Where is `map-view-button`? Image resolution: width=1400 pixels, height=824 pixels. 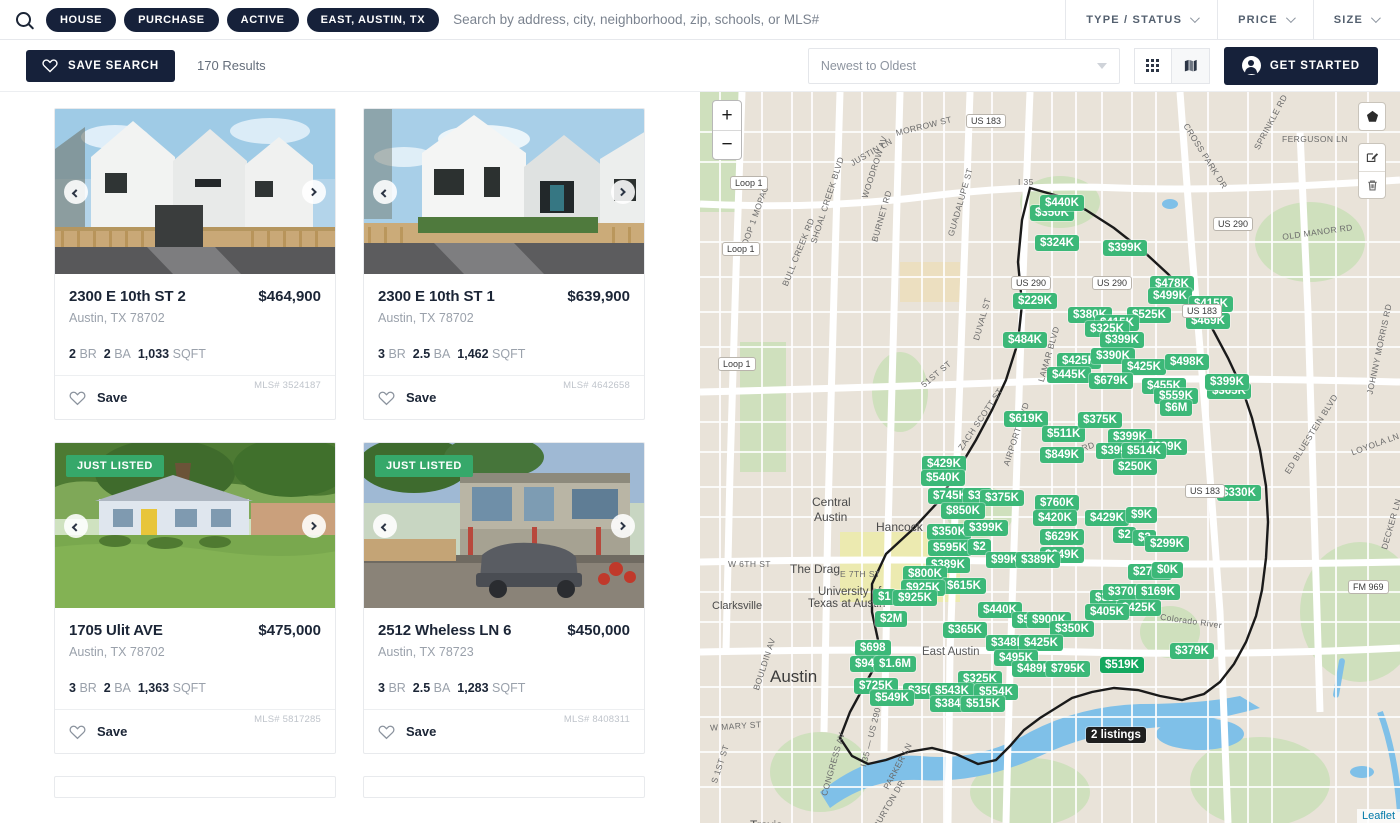
map-view-button is located at coordinates (1190, 65).